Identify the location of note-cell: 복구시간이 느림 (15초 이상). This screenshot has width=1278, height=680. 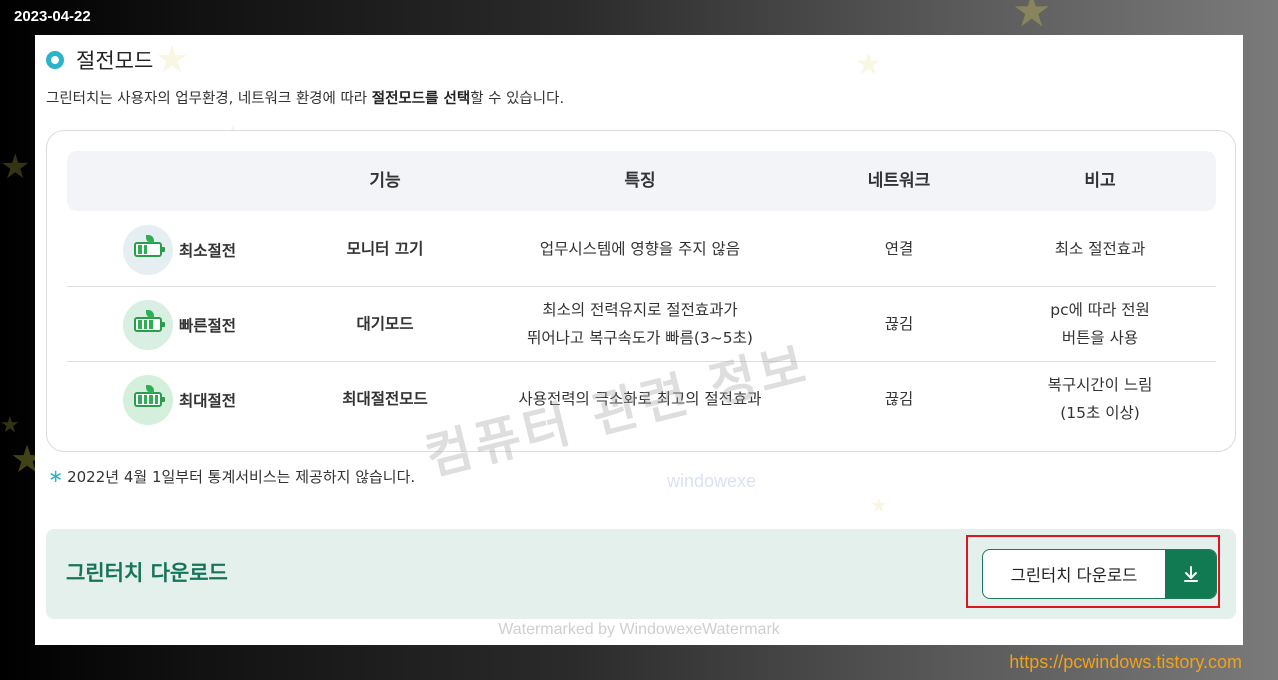
(1100, 399).